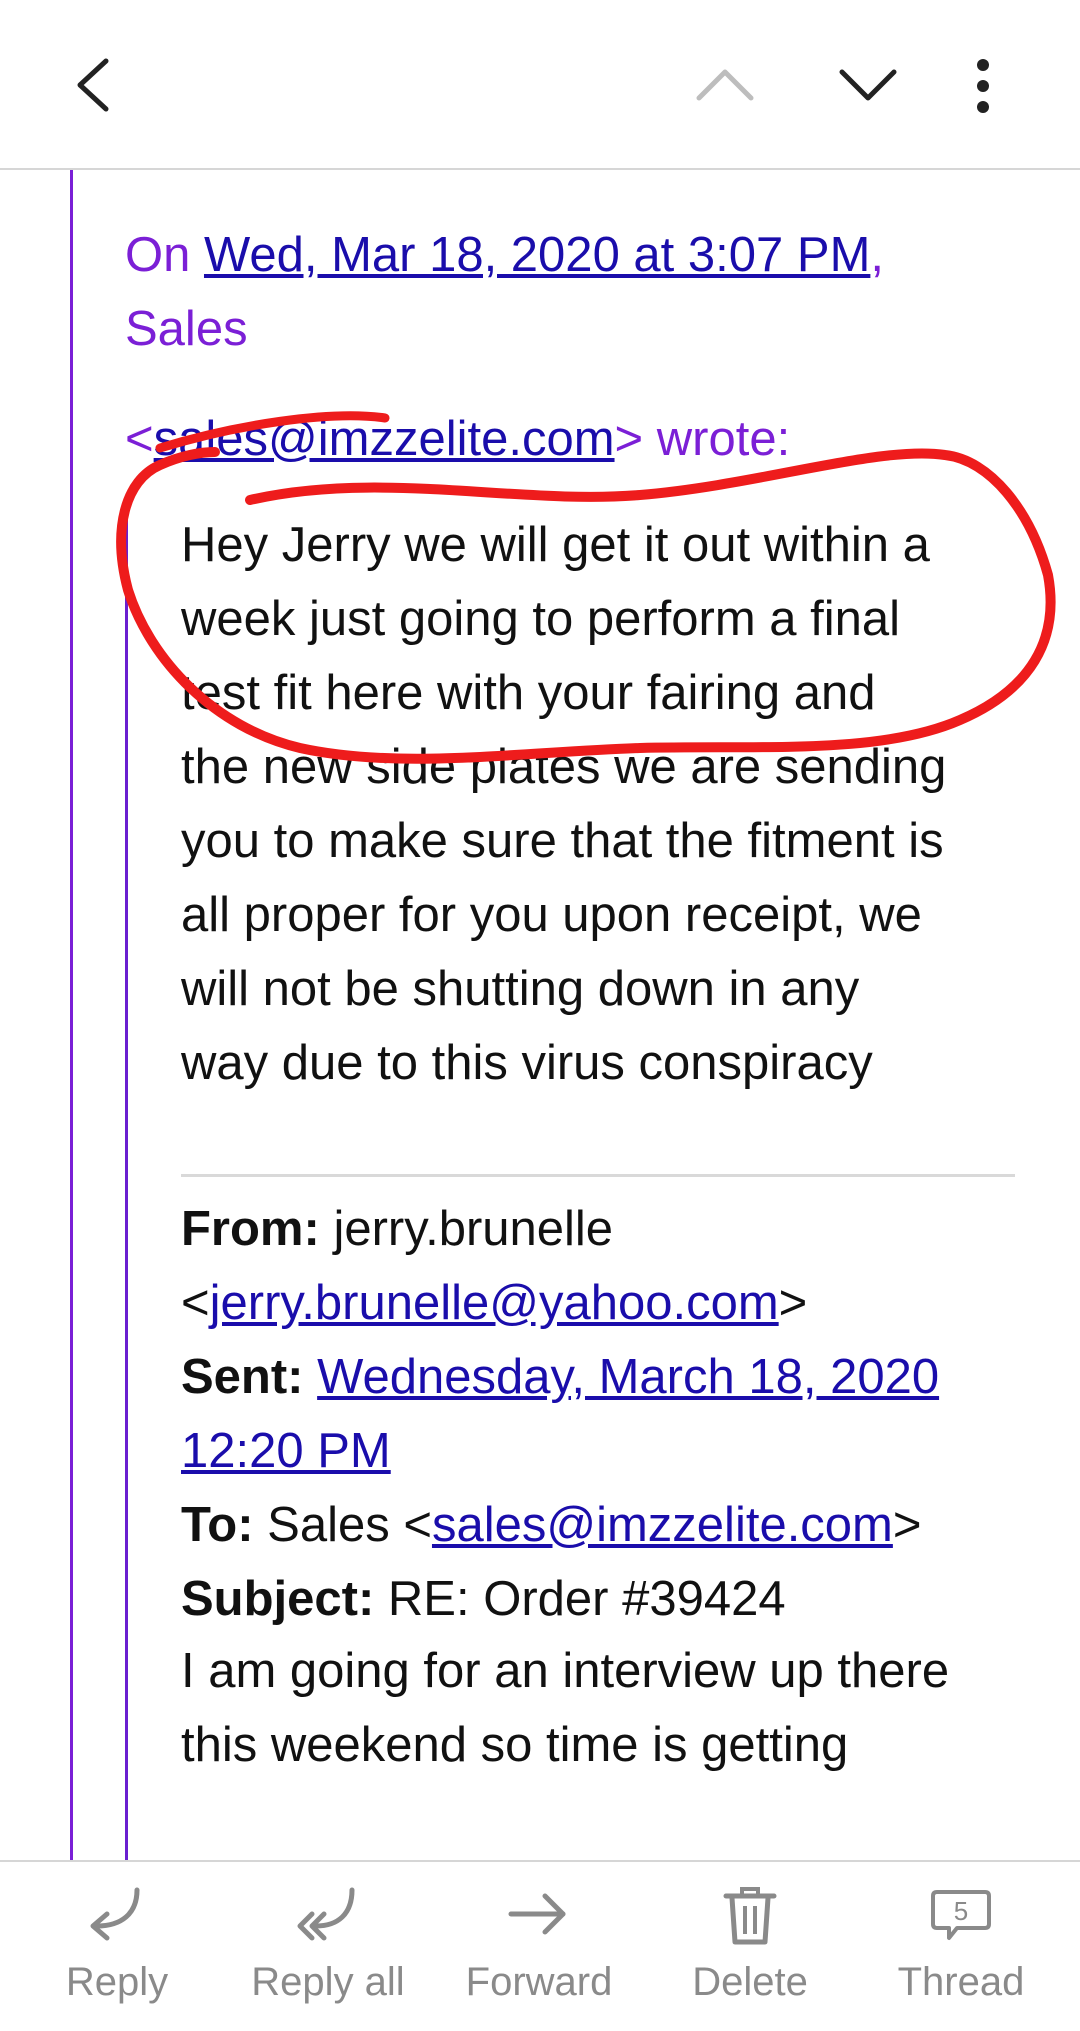 The width and height of the screenshot is (1080, 2031). I want to click on from-row: From: jerry.brunelle, so click(611, 1229).